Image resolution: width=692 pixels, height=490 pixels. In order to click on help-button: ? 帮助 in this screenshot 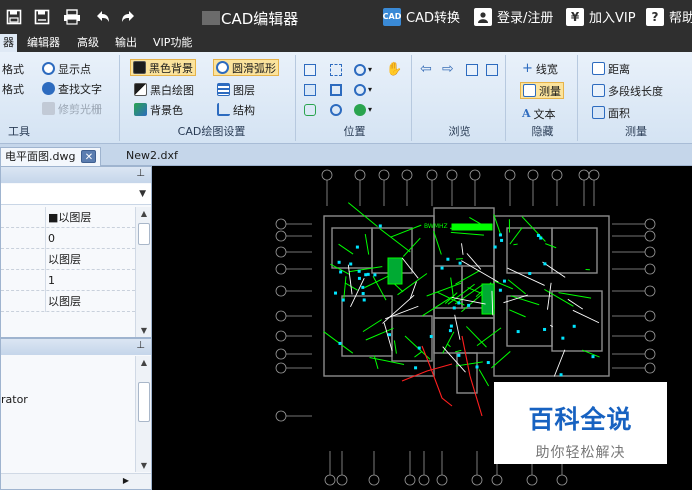, I will do `click(669, 16)`.